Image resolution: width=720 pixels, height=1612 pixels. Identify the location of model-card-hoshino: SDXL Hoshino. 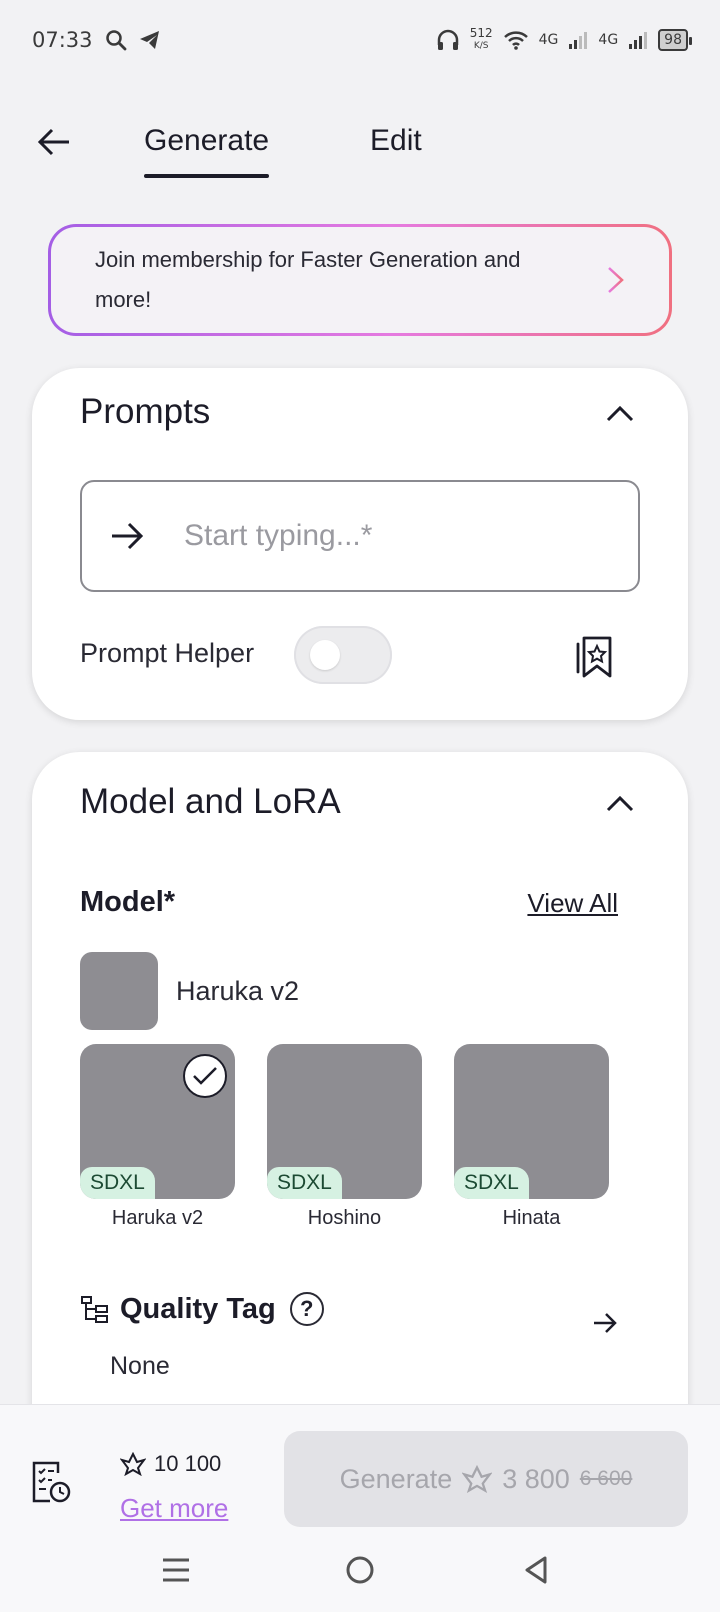
(344, 1137).